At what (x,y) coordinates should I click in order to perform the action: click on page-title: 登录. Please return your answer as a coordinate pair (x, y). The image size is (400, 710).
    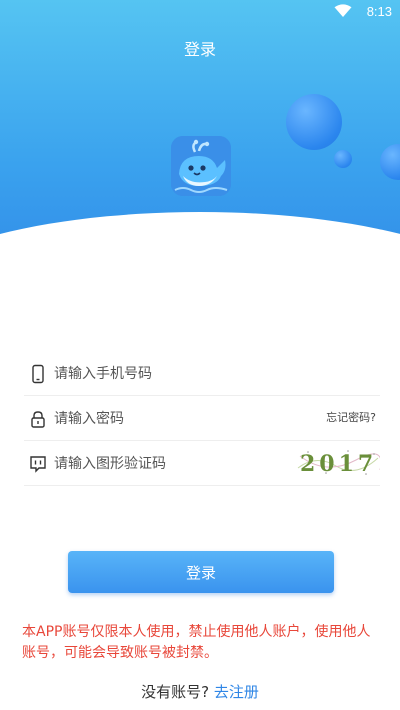
    Looking at the image, I should click on (199, 49).